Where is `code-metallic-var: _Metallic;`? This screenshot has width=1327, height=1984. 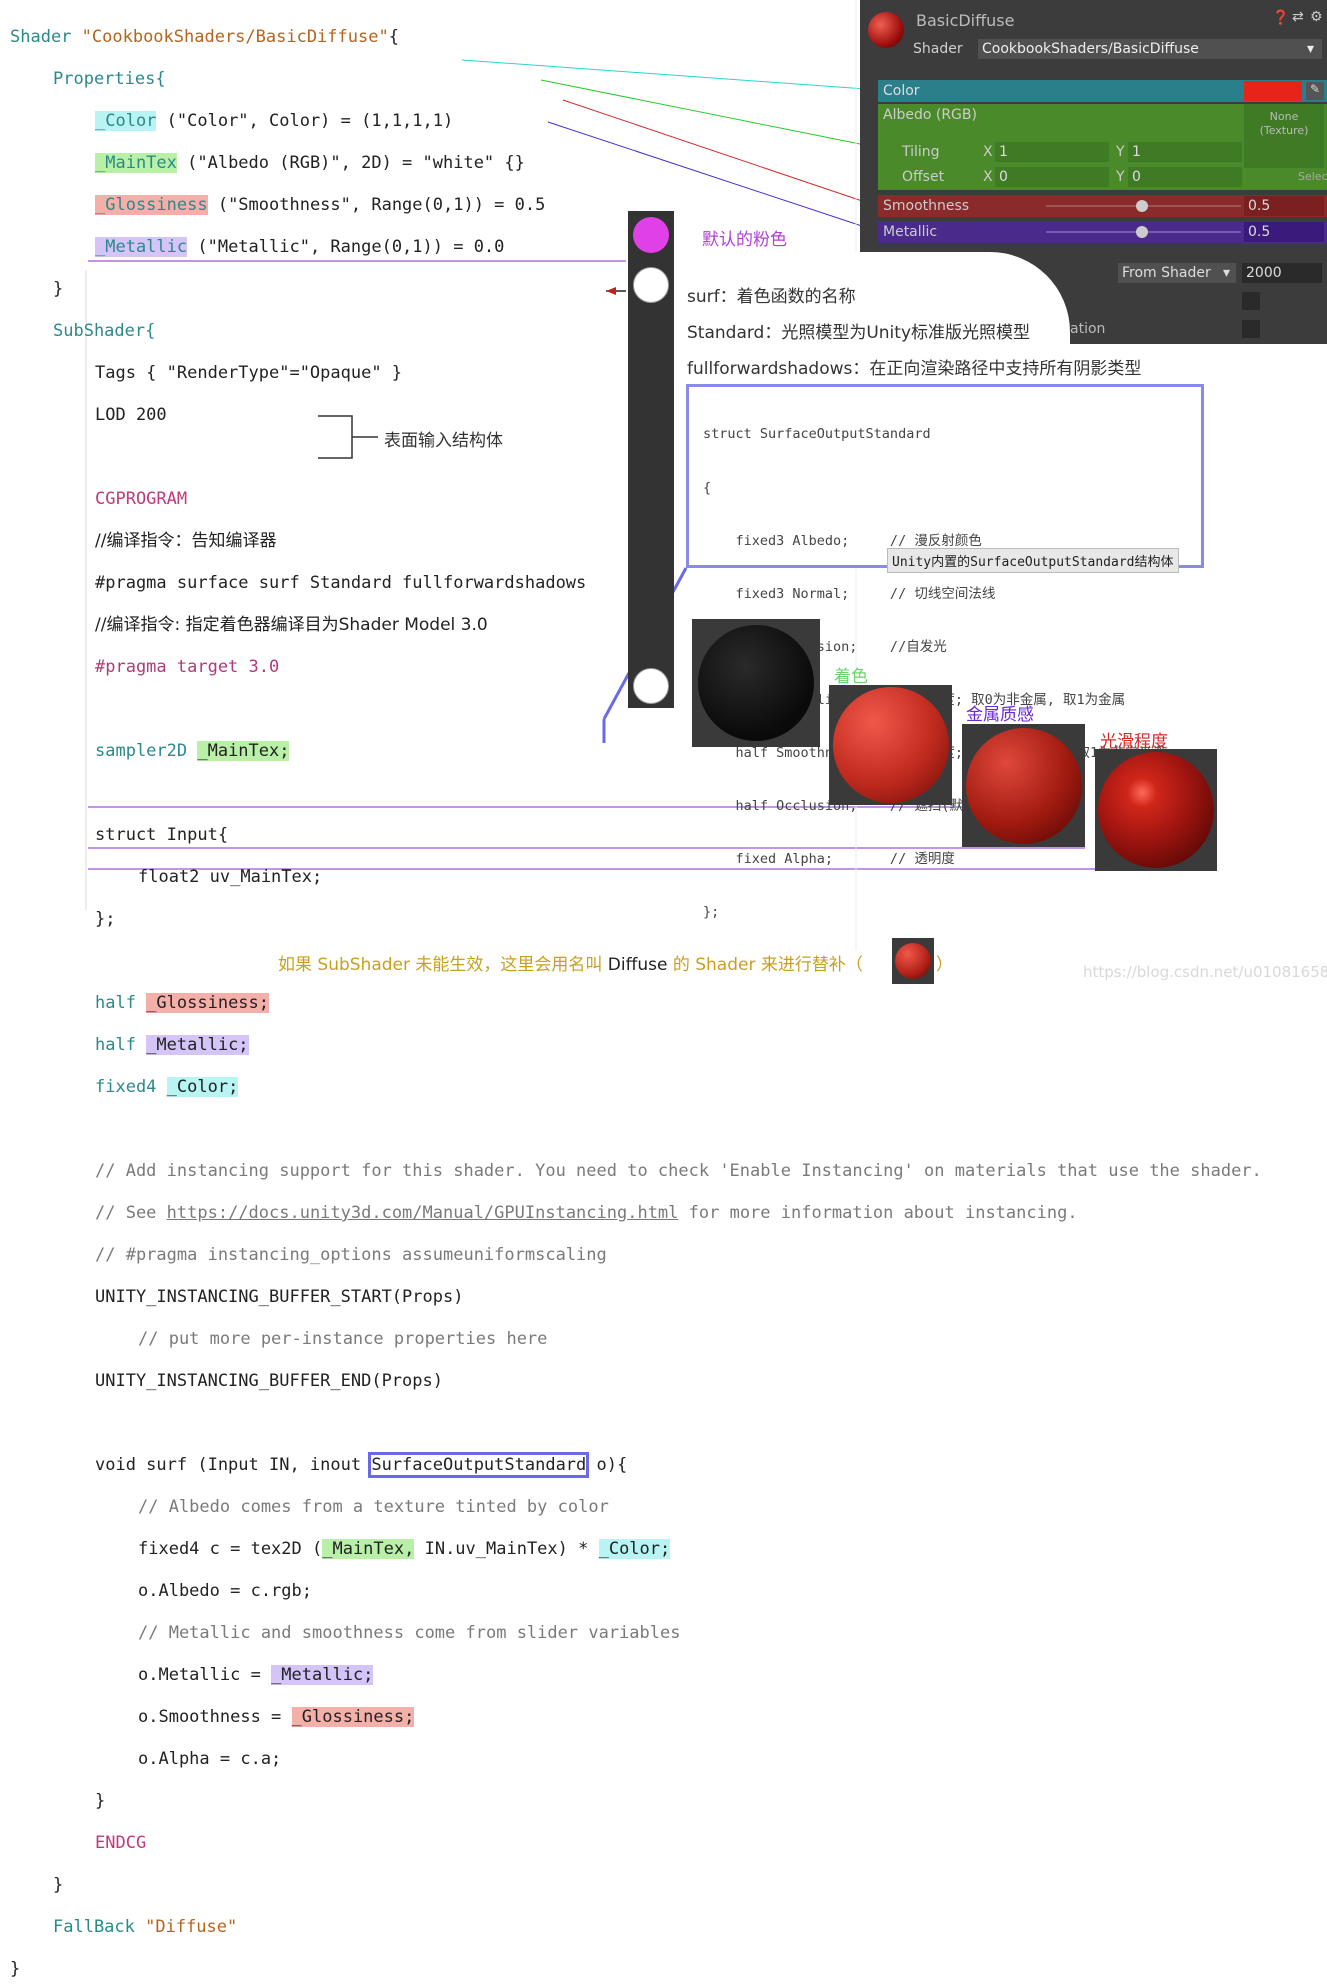 code-metallic-var: _Metallic; is located at coordinates (197, 1045).